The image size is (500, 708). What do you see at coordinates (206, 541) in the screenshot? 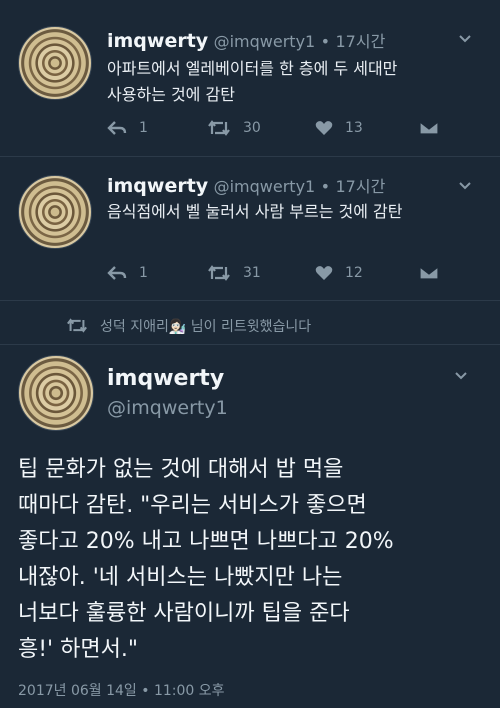
I see `tweet-text-line: 좋다고 20% 내고 나쁘면 나쁘다고 20%` at bounding box center [206, 541].